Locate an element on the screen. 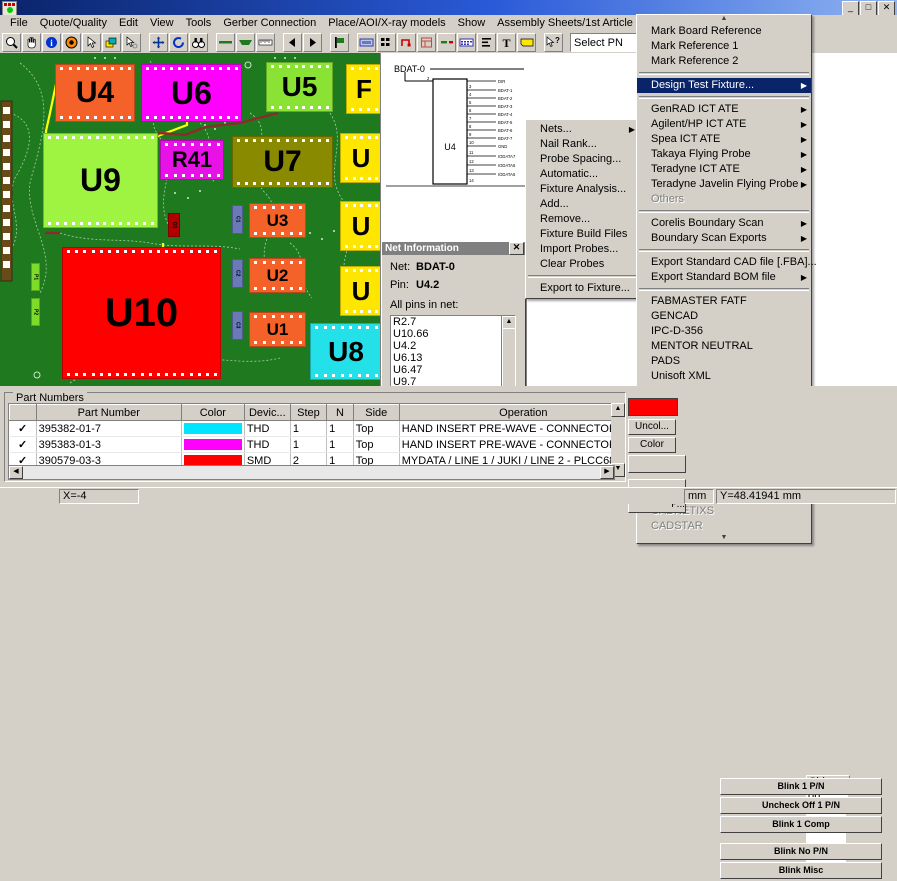 The height and width of the screenshot is (881, 897). thick-line-icon is located at coordinates (245, 42).